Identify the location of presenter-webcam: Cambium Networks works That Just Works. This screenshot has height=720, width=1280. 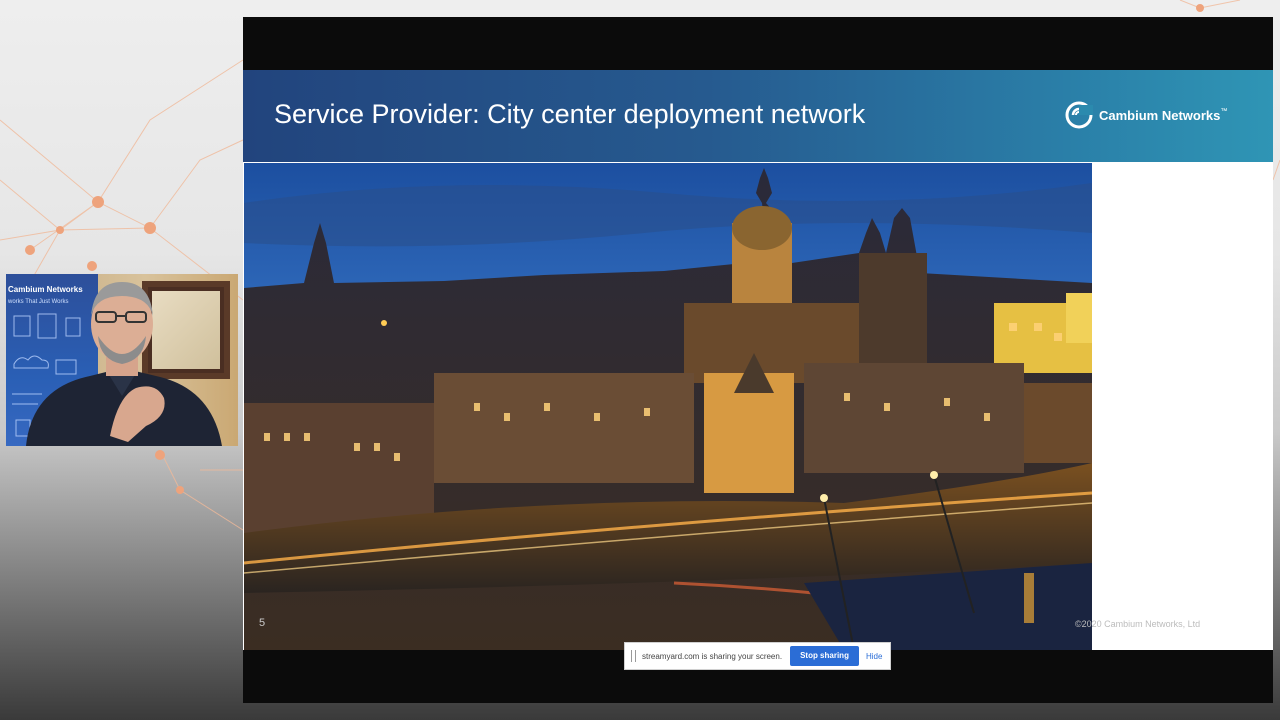
(122, 360).